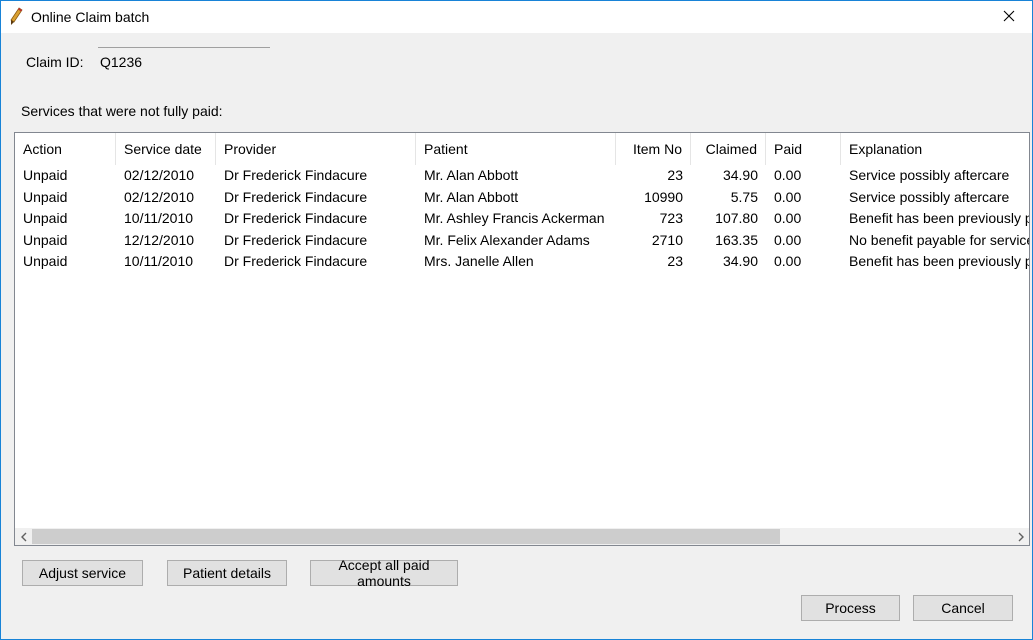 The width and height of the screenshot is (1033, 640). What do you see at coordinates (384, 573) in the screenshot?
I see `accept-all-paid-amounts-button: Accept all paid amounts` at bounding box center [384, 573].